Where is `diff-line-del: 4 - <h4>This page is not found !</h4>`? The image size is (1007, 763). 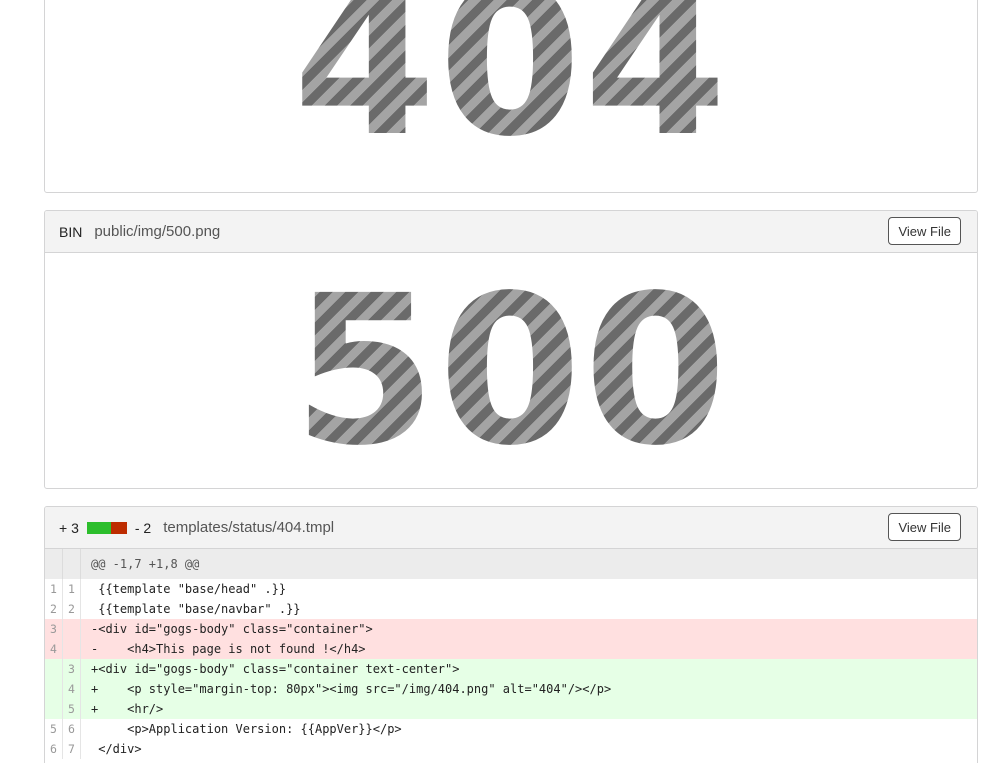 diff-line-del: 4 - <h4>This page is not found !</h4> is located at coordinates (511, 649).